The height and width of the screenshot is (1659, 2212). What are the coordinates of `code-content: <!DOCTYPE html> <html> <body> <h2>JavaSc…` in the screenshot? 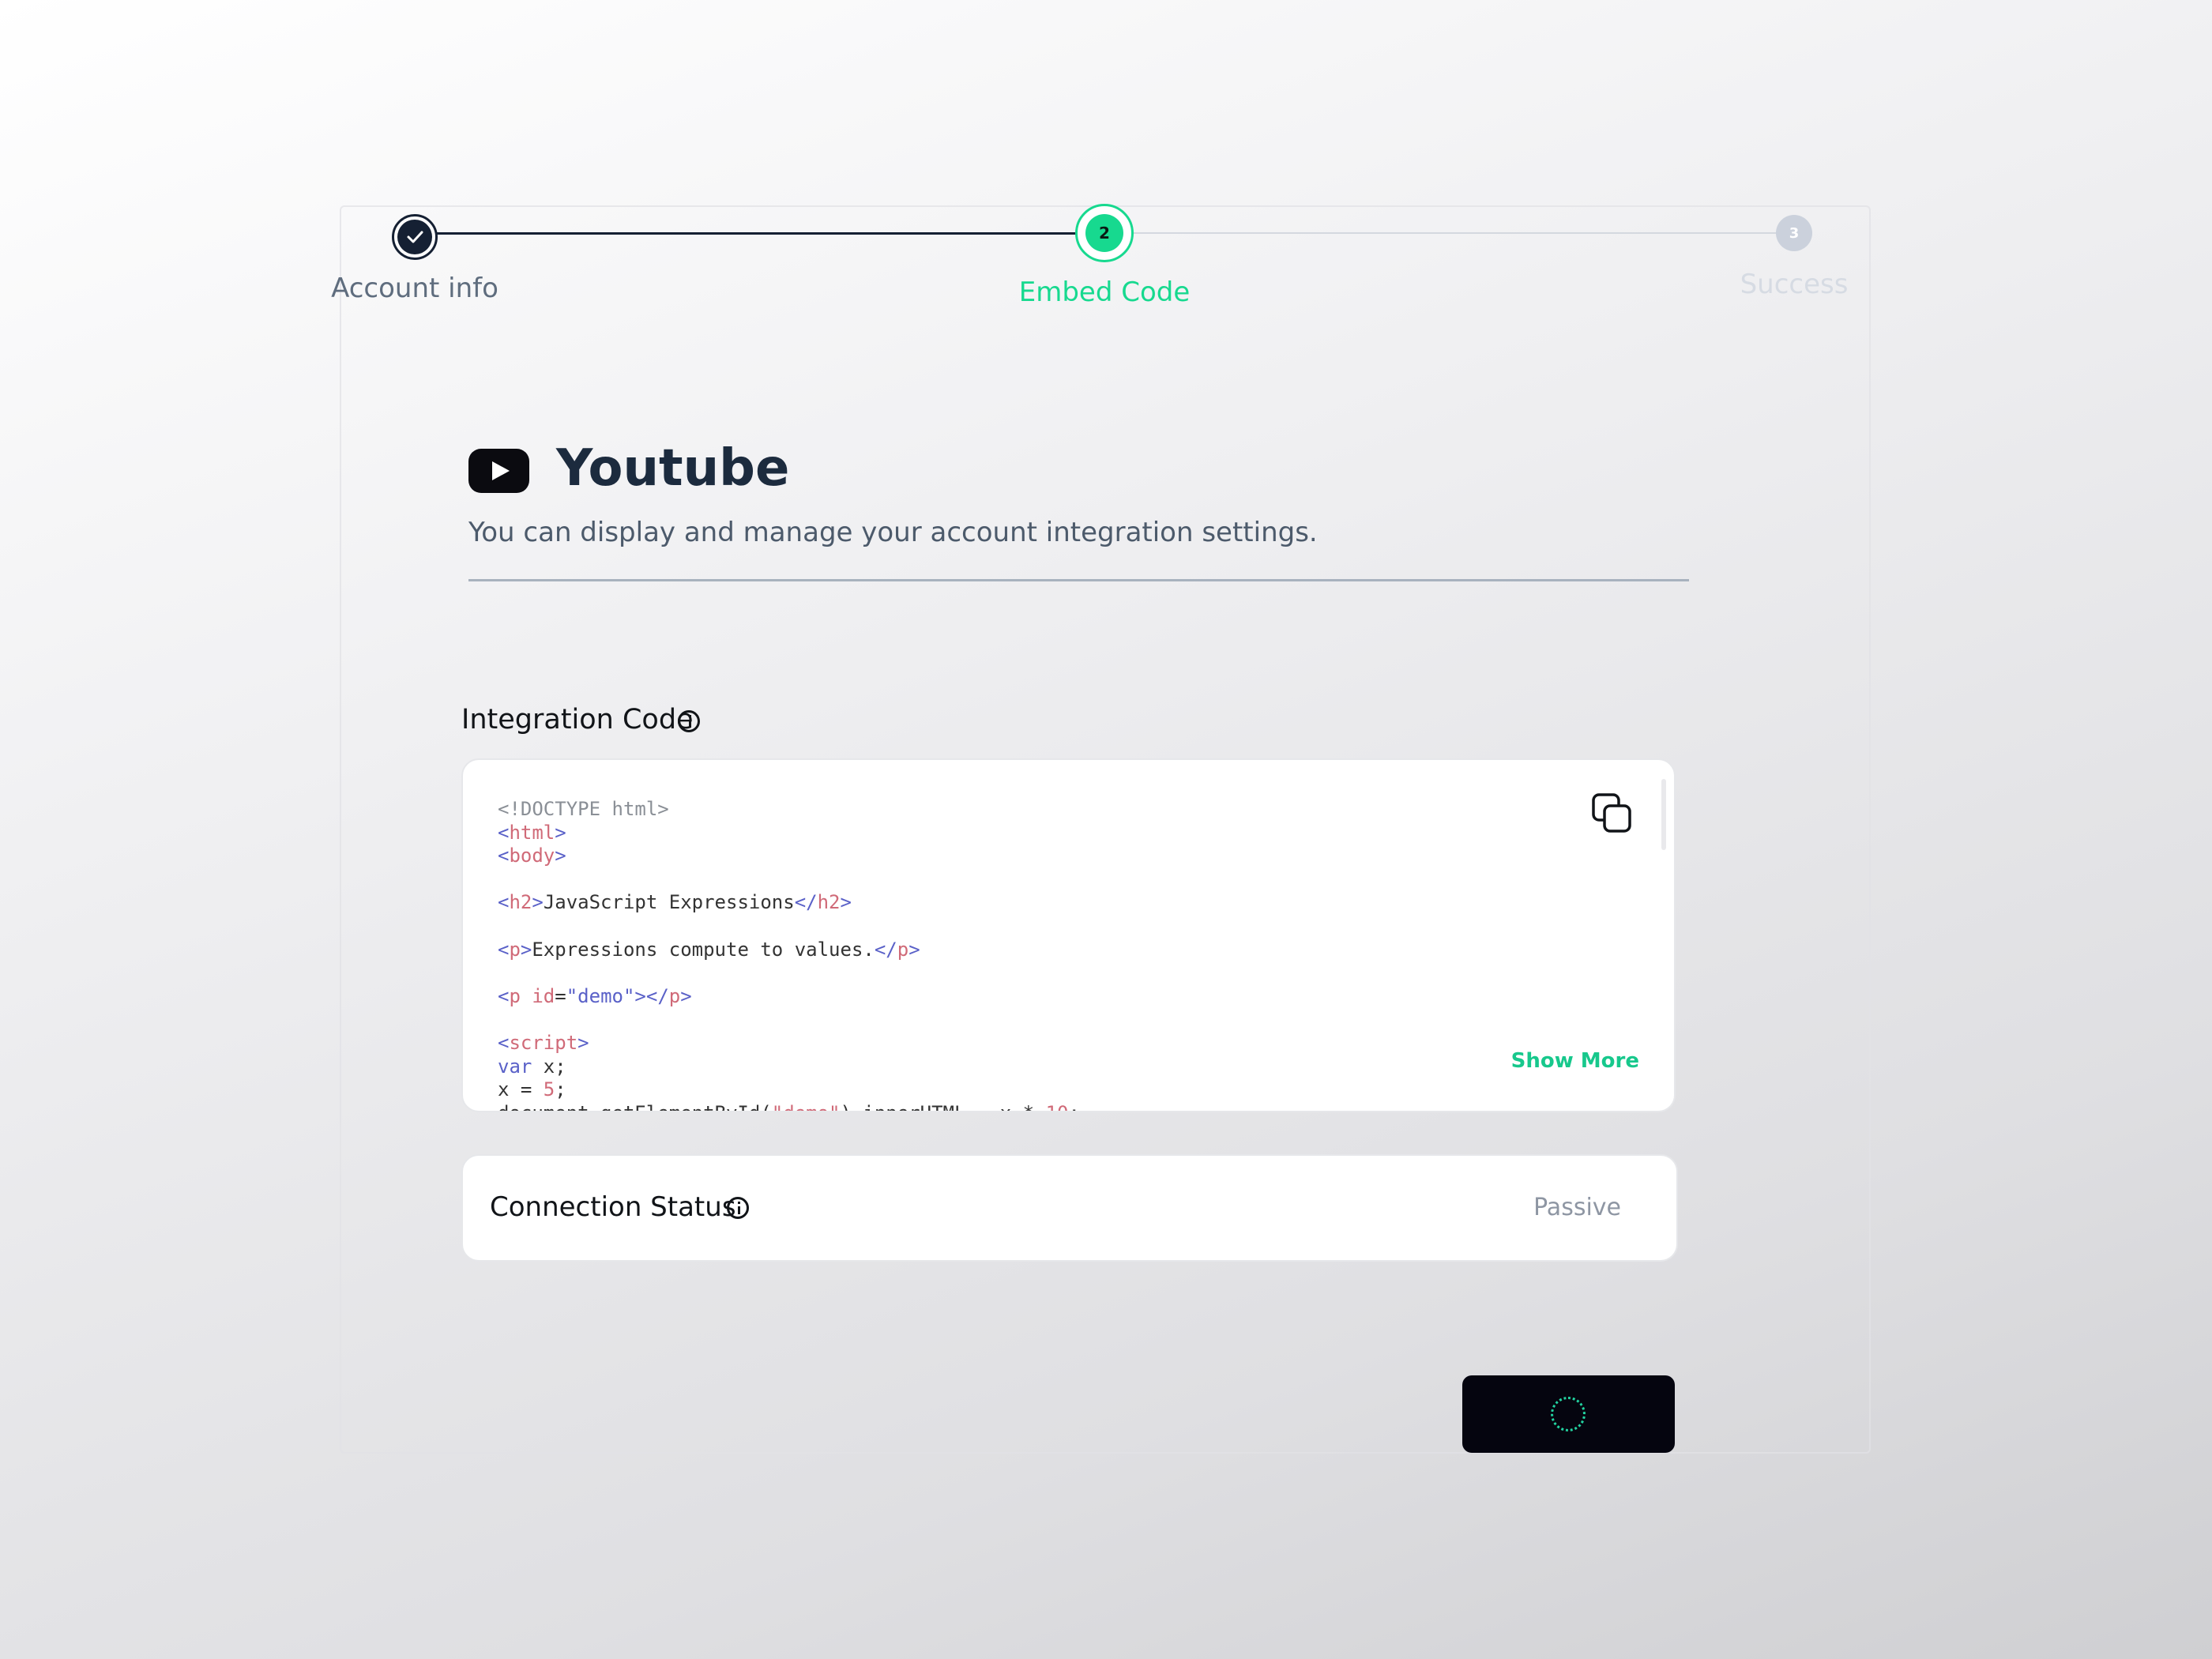 It's located at (789, 955).